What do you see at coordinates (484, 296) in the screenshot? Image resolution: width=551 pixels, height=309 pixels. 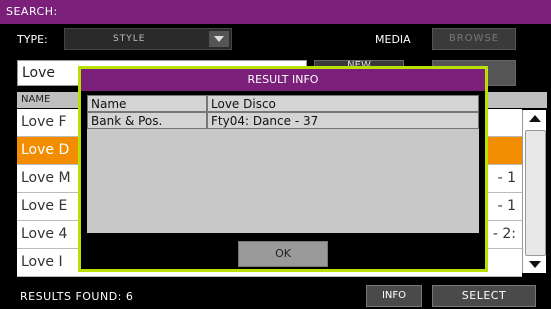 I see `select-button: SELECT` at bounding box center [484, 296].